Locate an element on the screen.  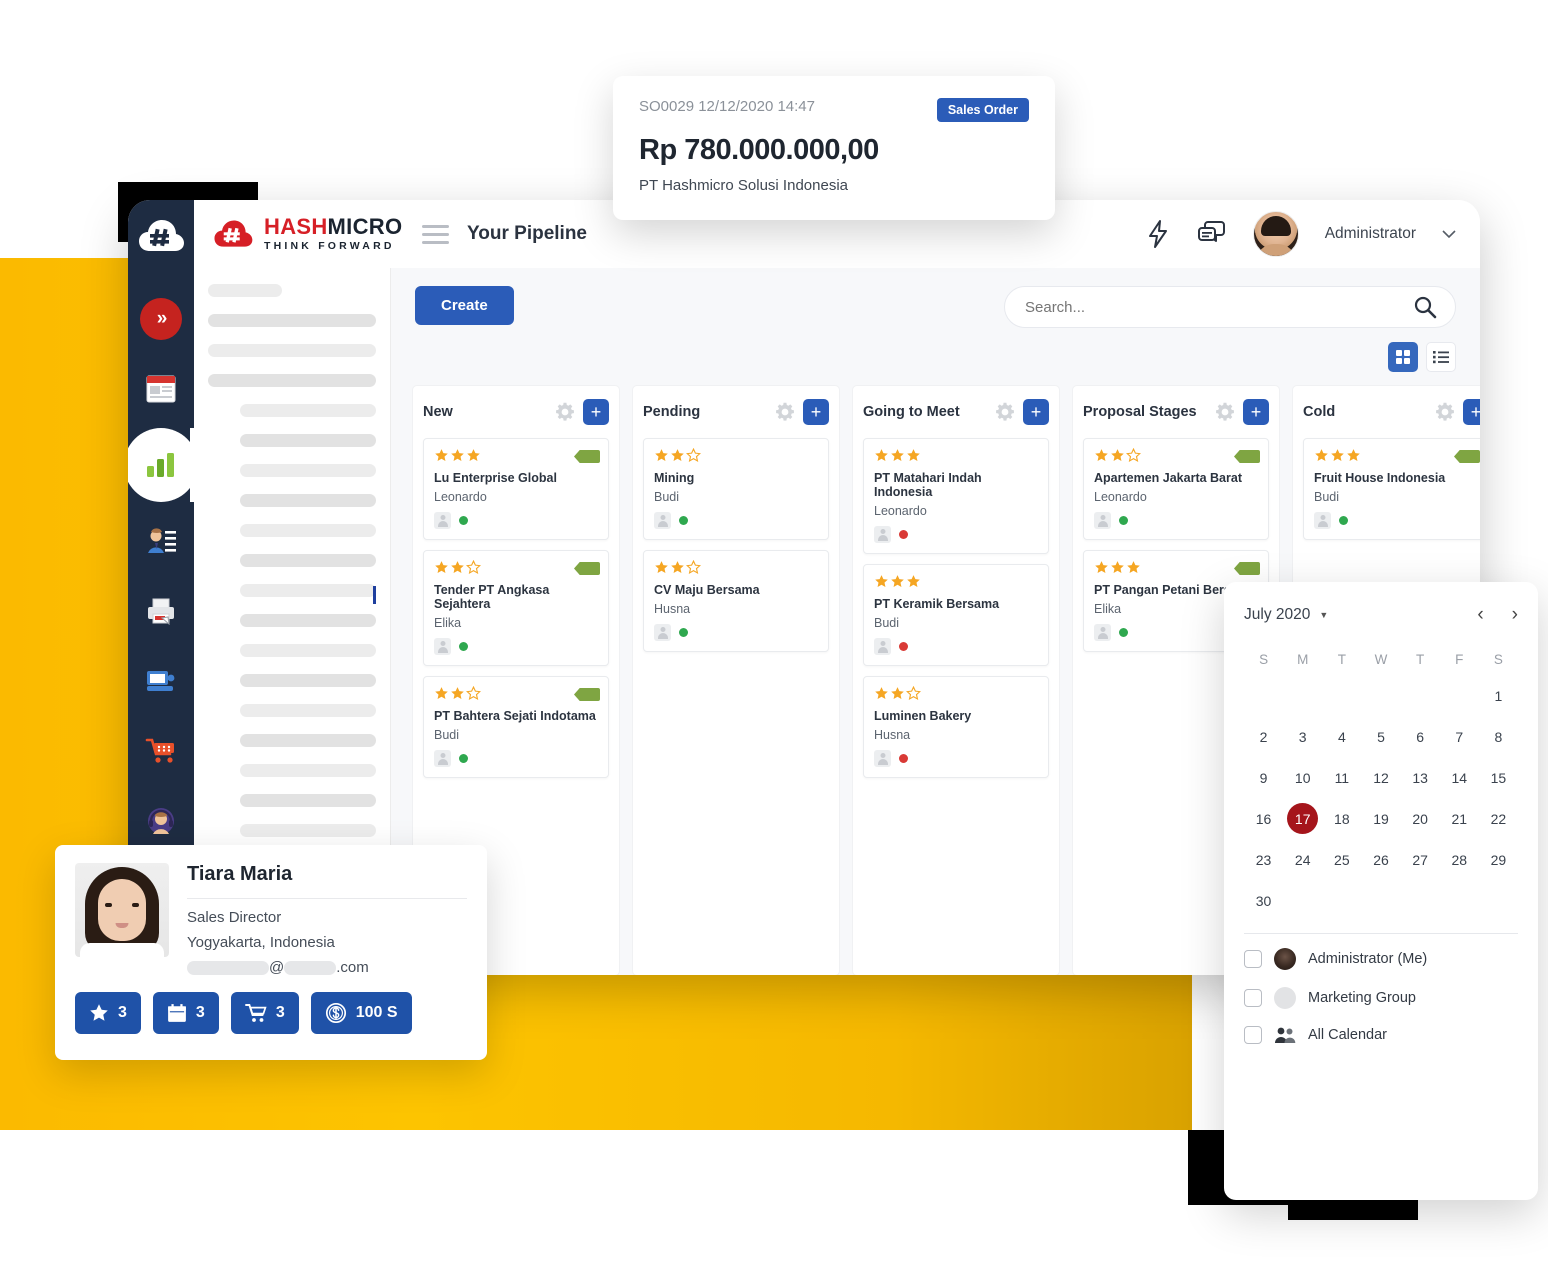
calendar-day: 7 is located at coordinates (1459, 736).